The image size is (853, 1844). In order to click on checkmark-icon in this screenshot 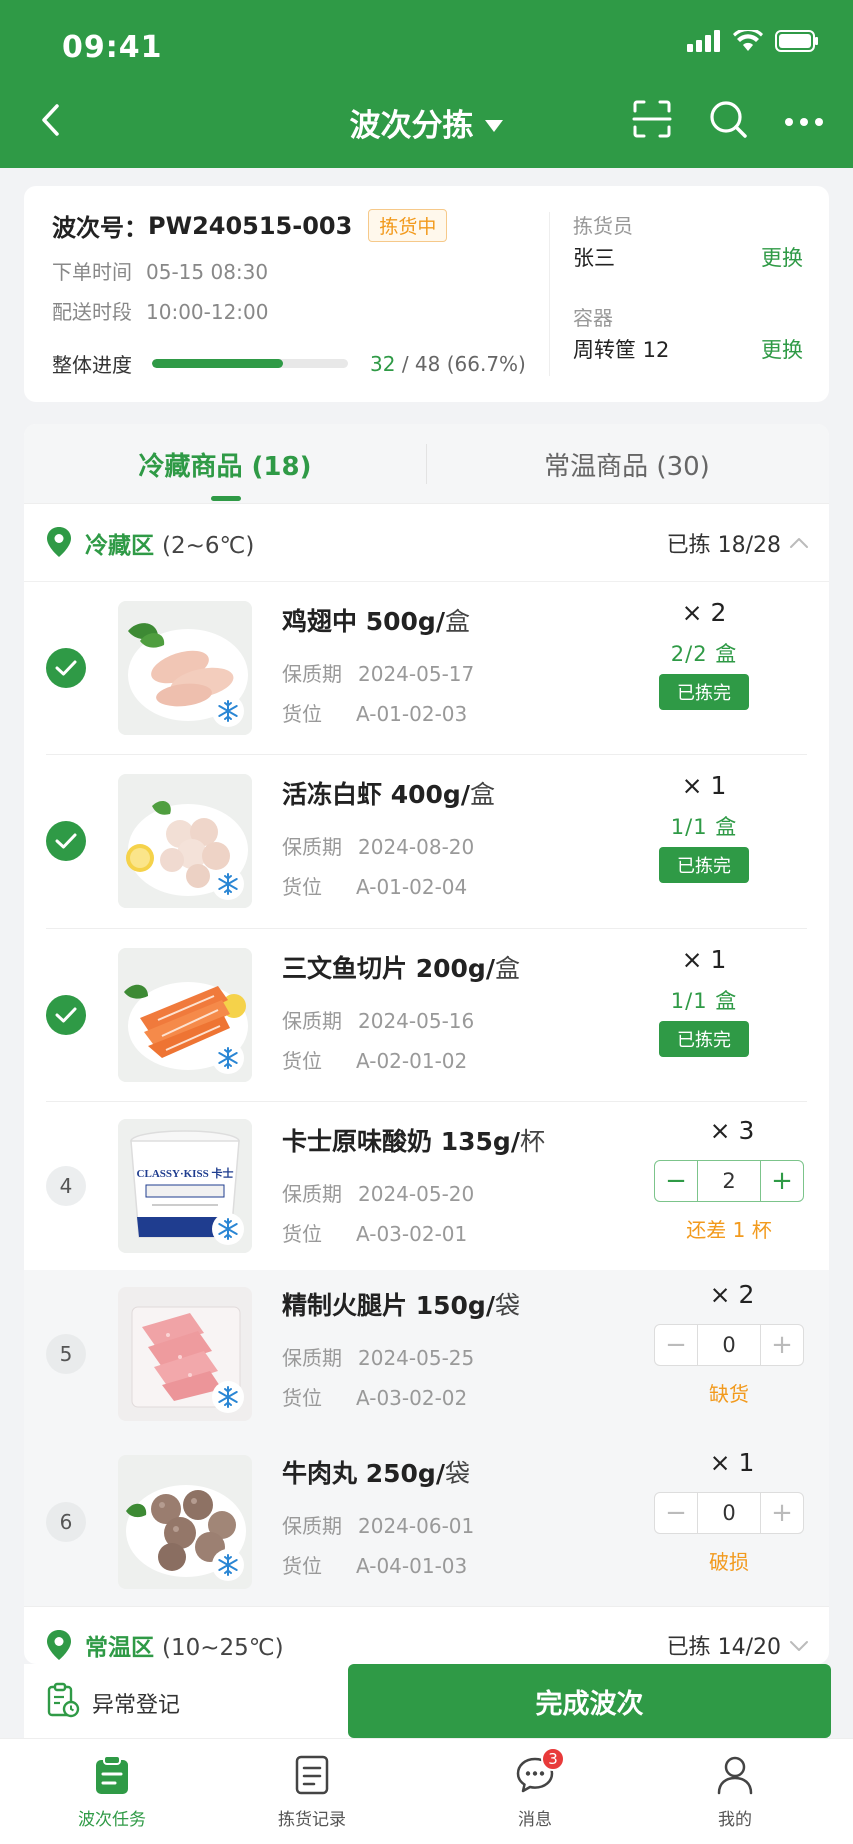, I will do `click(66, 668)`.